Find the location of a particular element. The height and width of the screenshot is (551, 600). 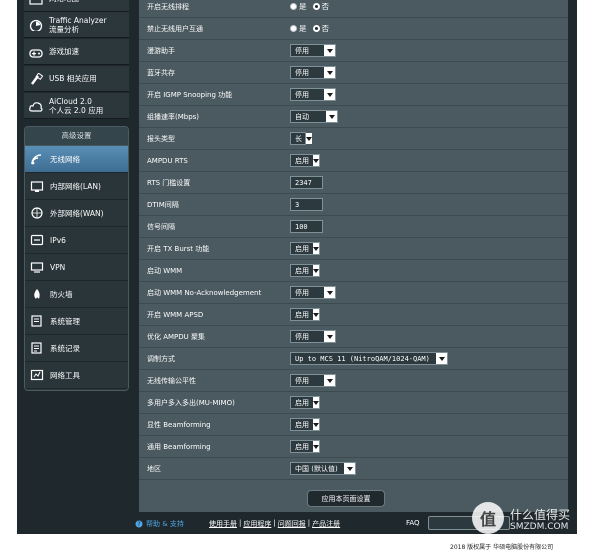

question-icon: ? is located at coordinates (139, 524).